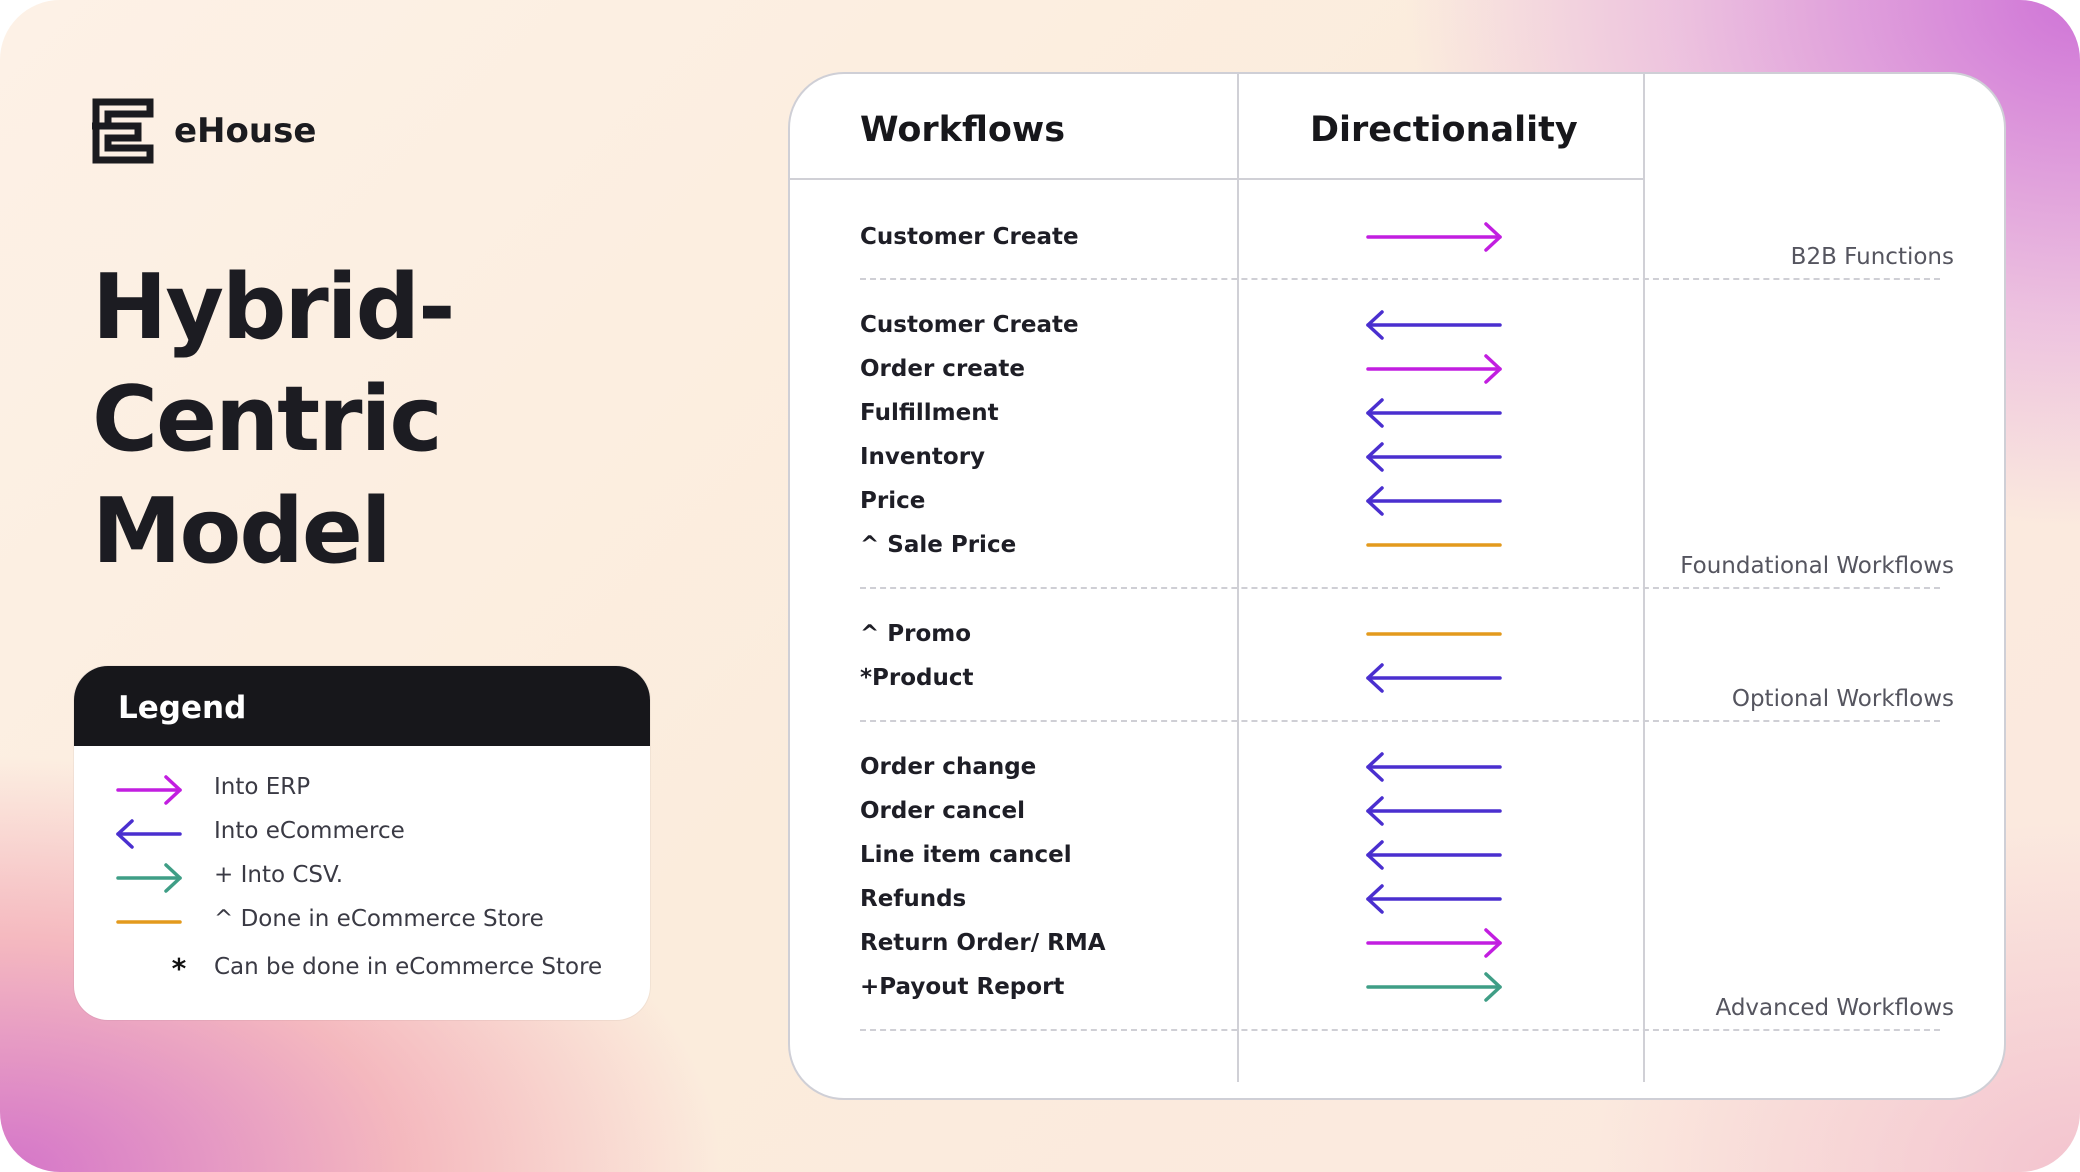 The image size is (2080, 1172). What do you see at coordinates (983, 943) in the screenshot?
I see `workflow-name: Return Order/ RMA` at bounding box center [983, 943].